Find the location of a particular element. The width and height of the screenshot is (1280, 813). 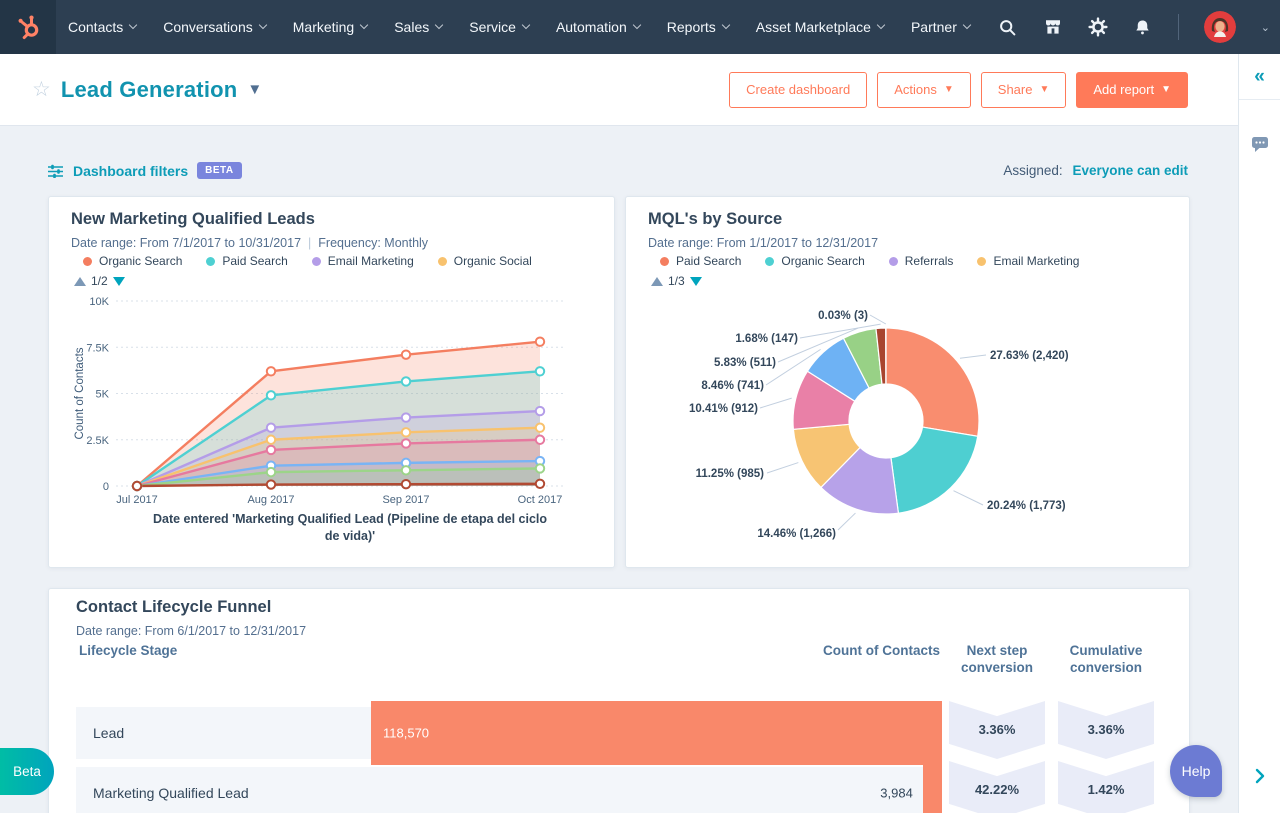

donut-label: 11.25% (985) is located at coordinates (729, 474).